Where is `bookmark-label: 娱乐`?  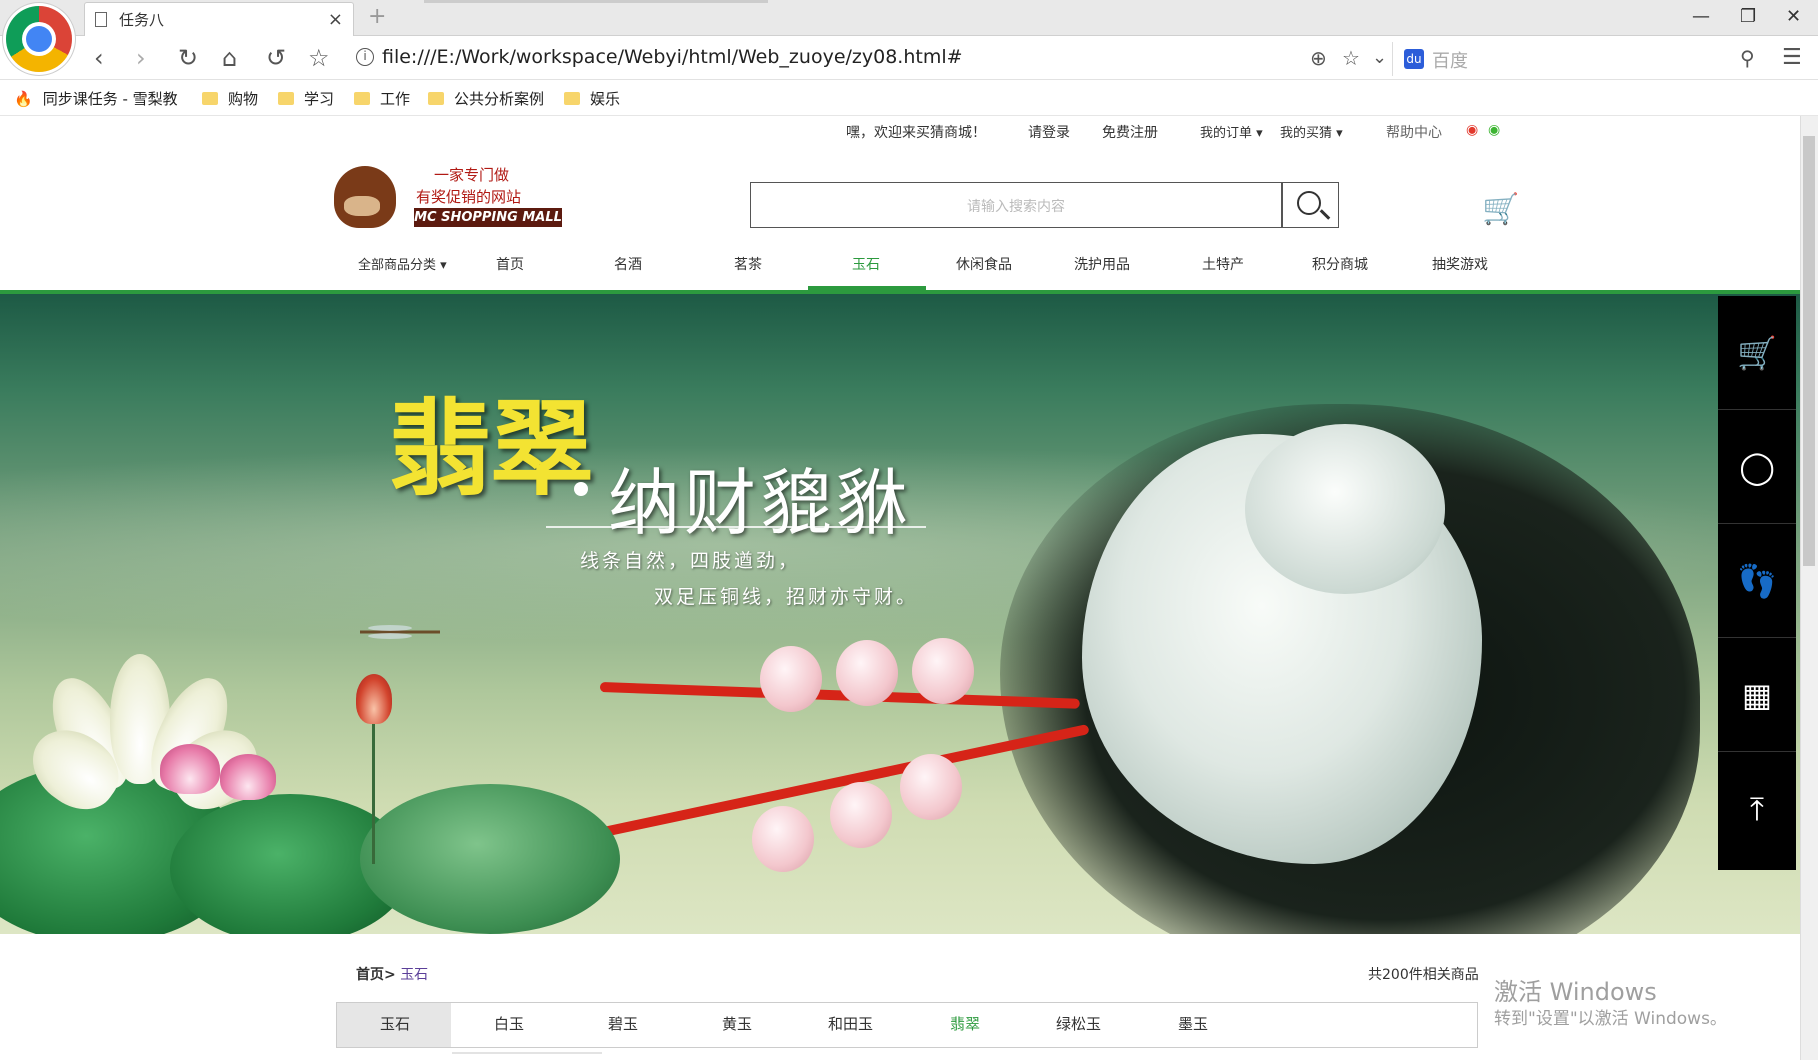
bookmark-label: 娱乐 is located at coordinates (605, 99).